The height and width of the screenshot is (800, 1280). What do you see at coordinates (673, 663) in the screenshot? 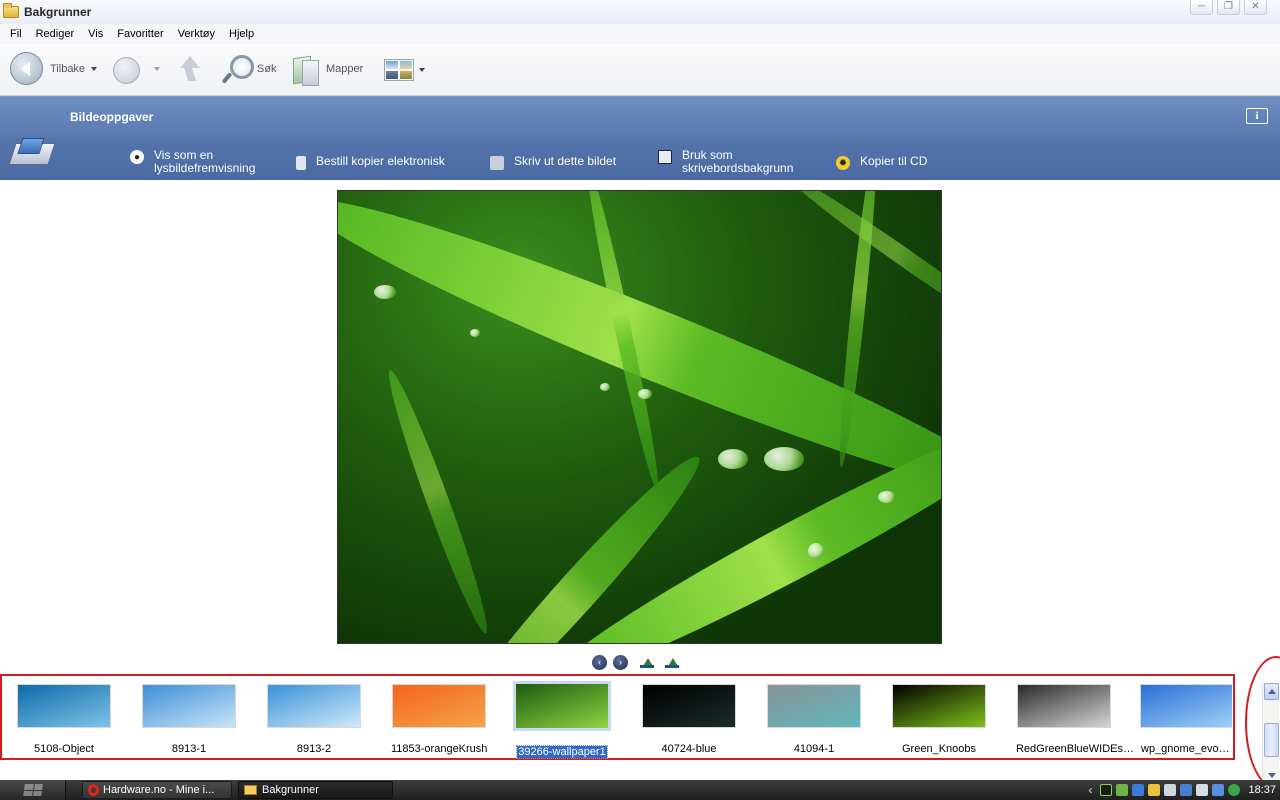
I see `rotate-counterclockwise-icon` at bounding box center [673, 663].